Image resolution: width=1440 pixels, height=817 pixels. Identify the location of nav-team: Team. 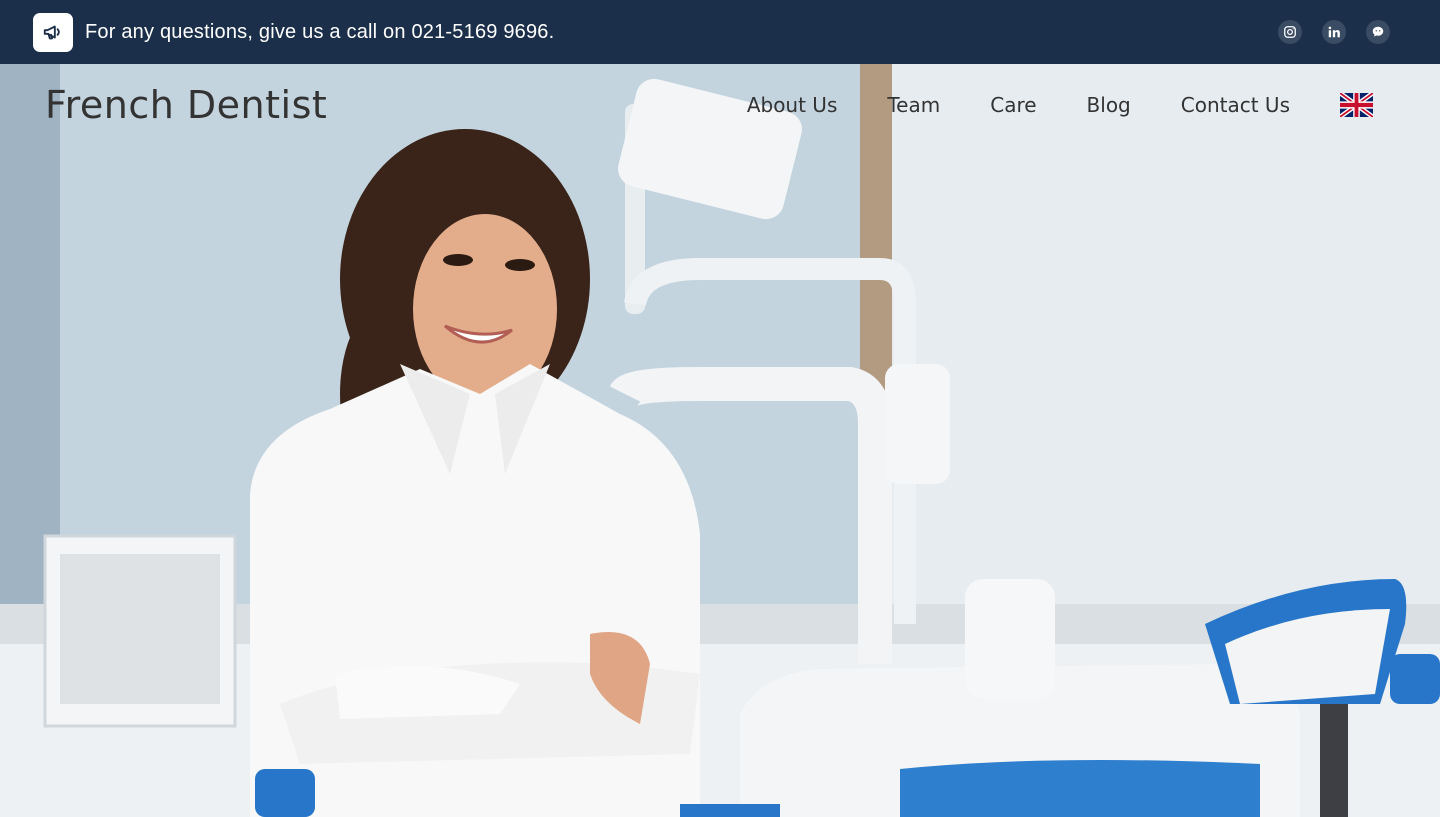
(913, 105).